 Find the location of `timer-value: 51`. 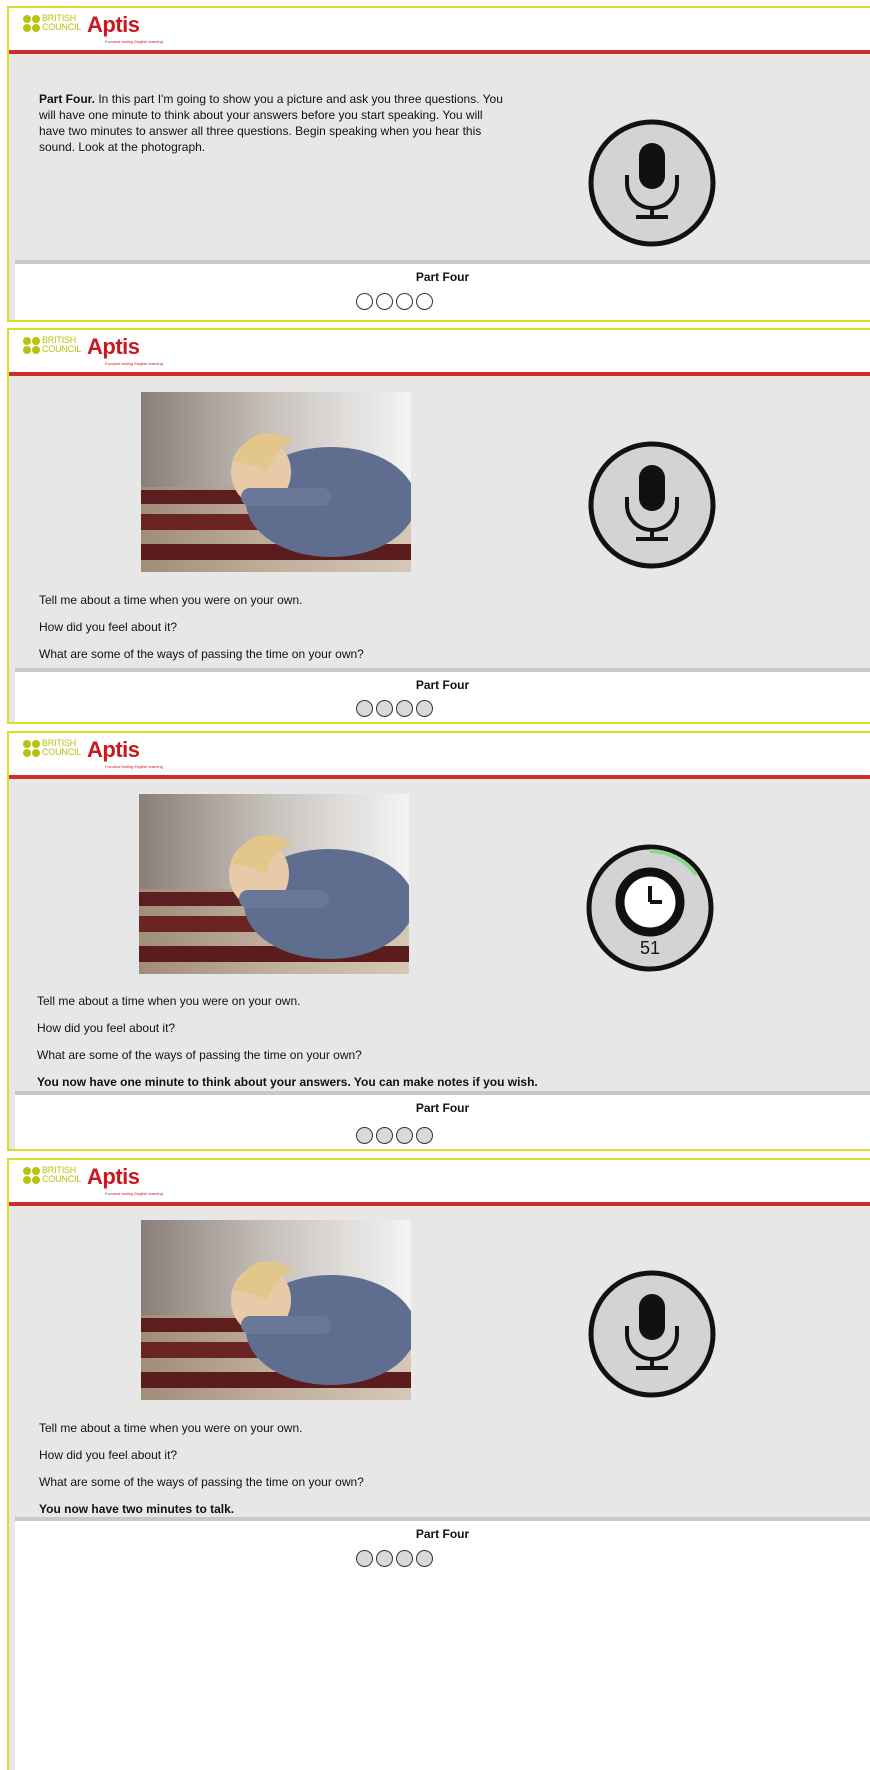

timer-value: 51 is located at coordinates (650, 948).